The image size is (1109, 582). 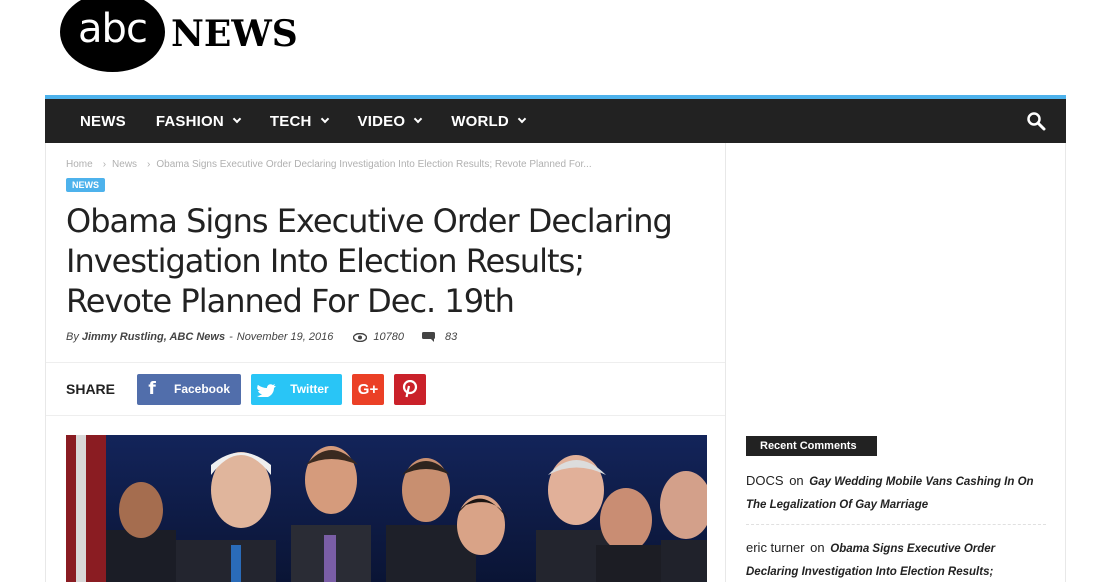 I want to click on facebook-icon: f, so click(x=152, y=389).